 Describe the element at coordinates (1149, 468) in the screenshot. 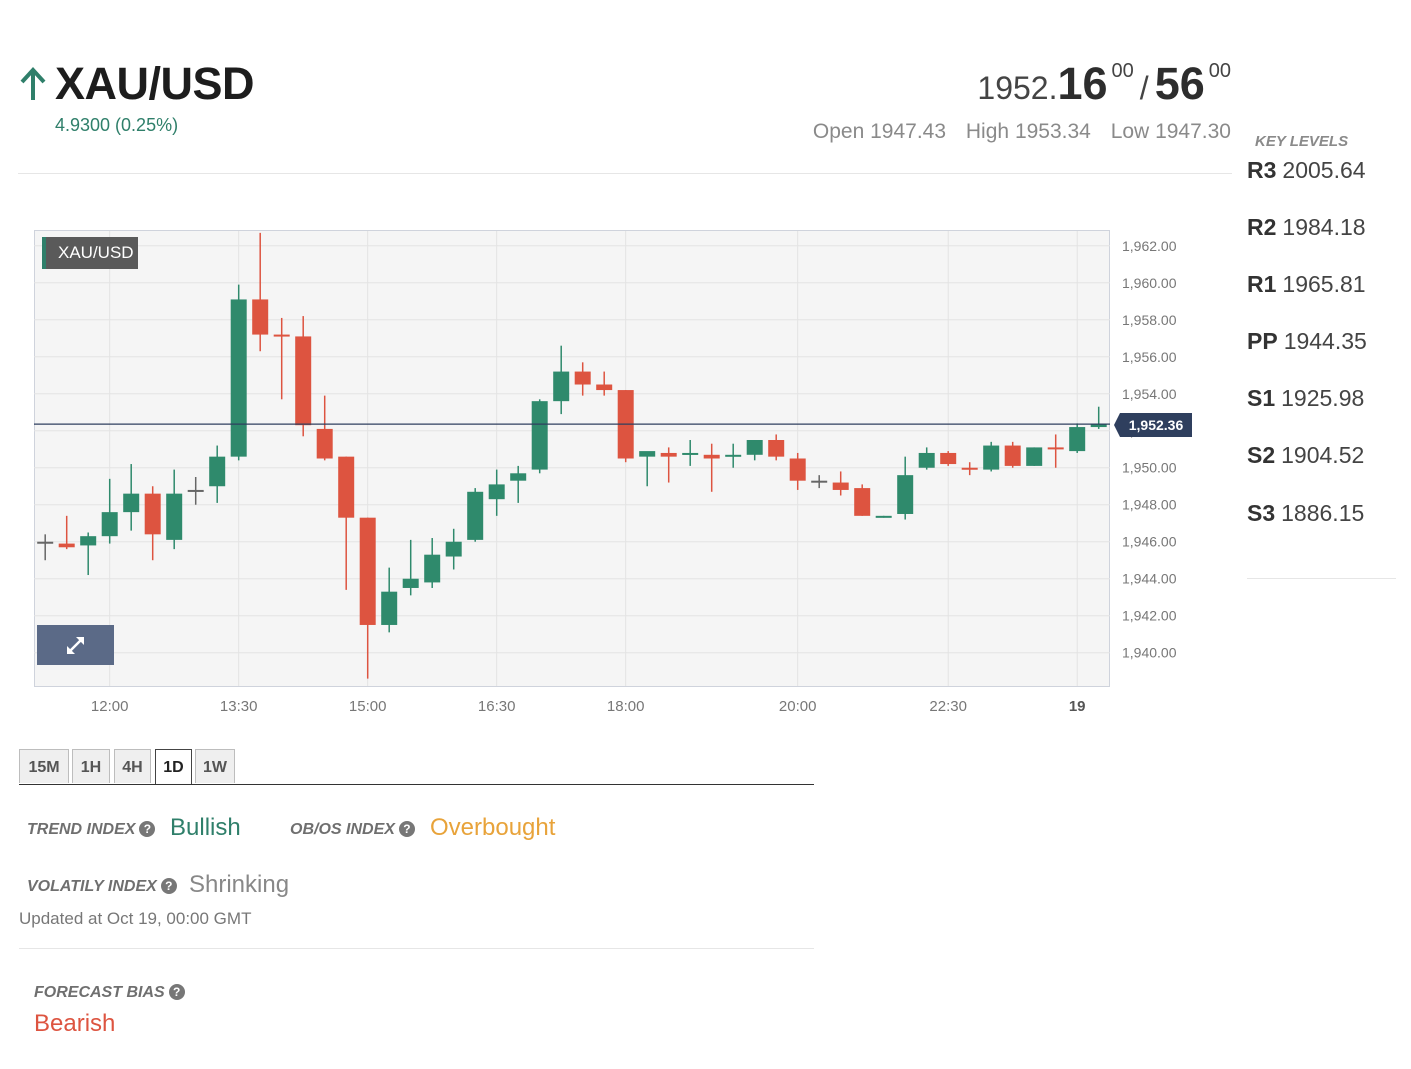

I see `y-tick-label: 1,950.00` at that location.